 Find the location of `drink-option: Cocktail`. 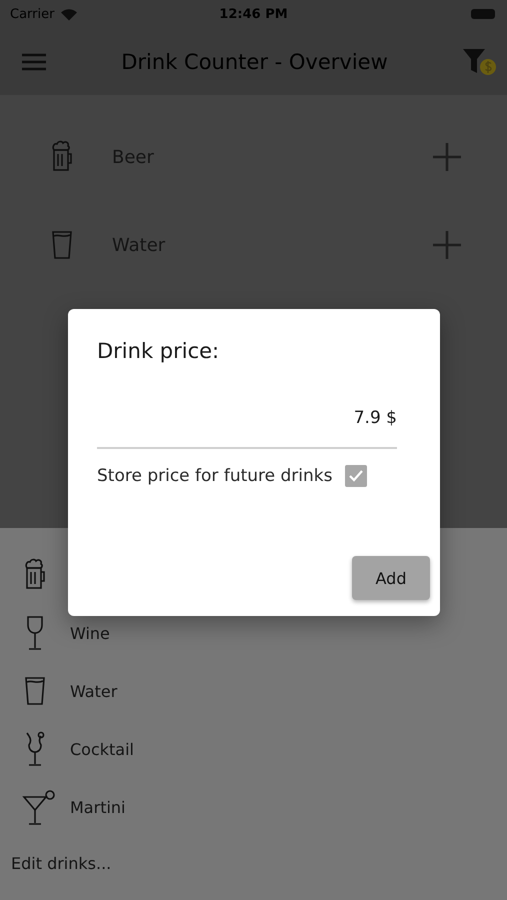

drink-option: Cocktail is located at coordinates (102, 749).